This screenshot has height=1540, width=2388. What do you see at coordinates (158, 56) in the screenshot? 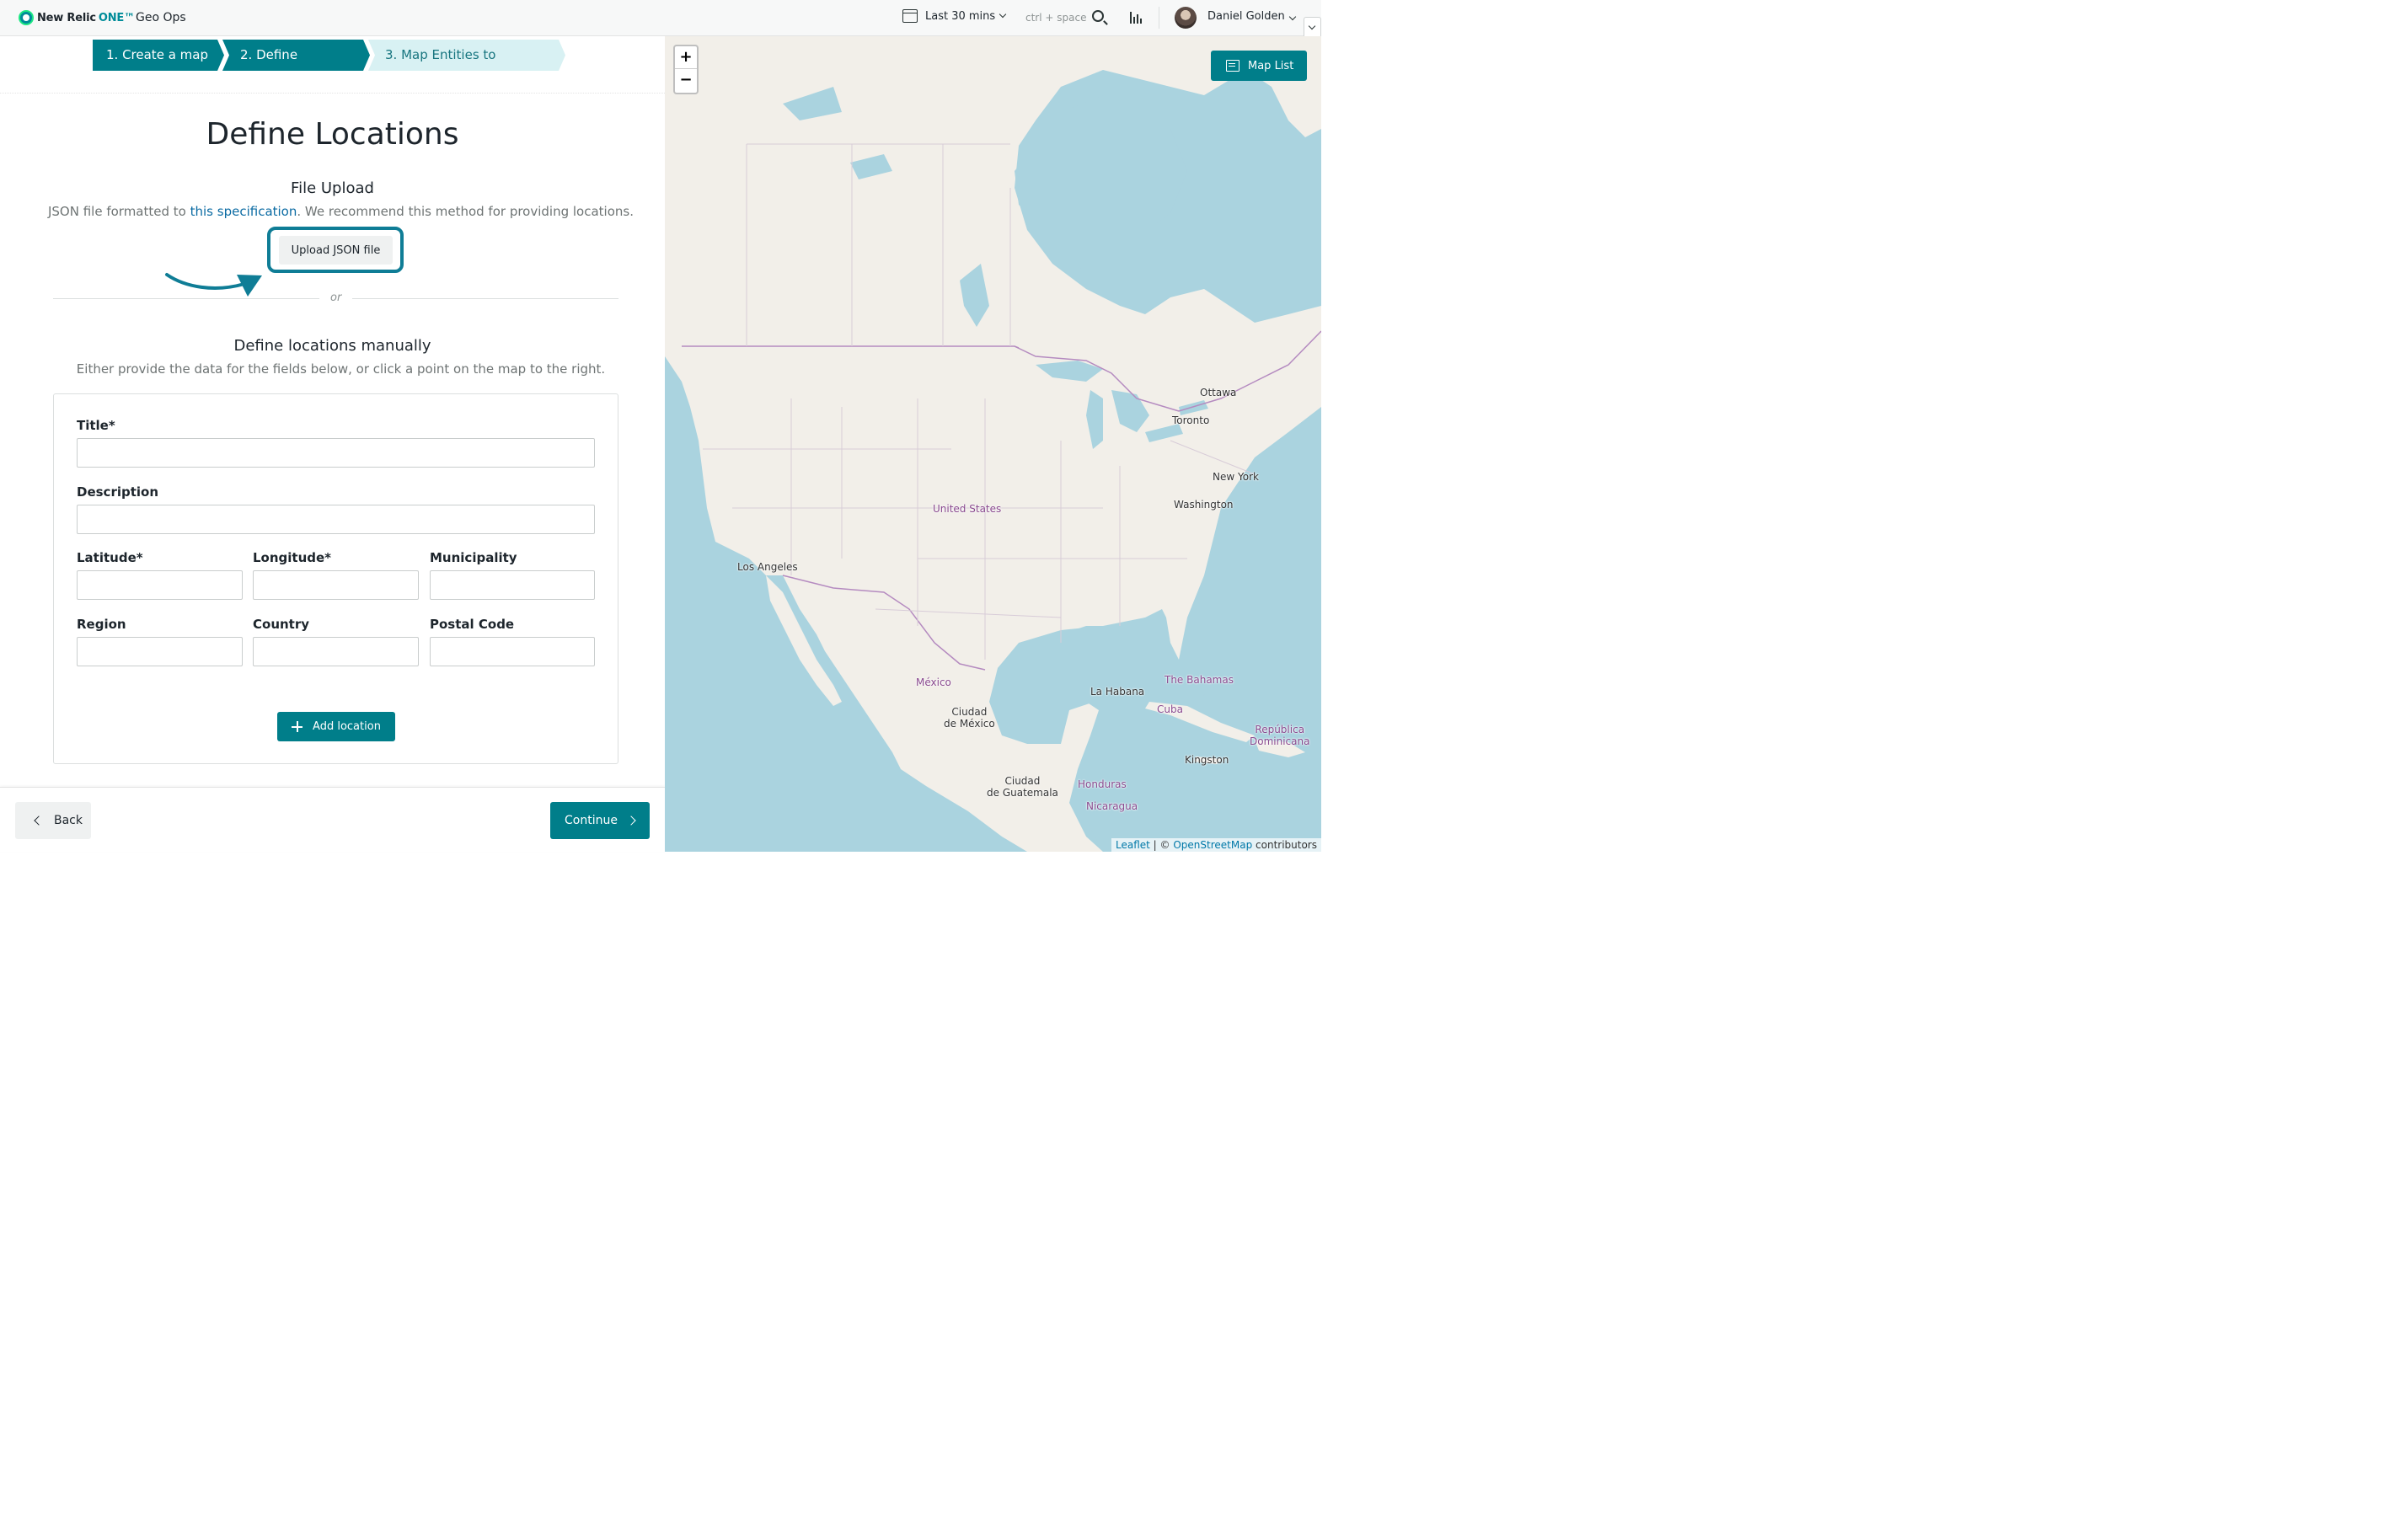
I see `step-create-map: 1. Create a map` at bounding box center [158, 56].